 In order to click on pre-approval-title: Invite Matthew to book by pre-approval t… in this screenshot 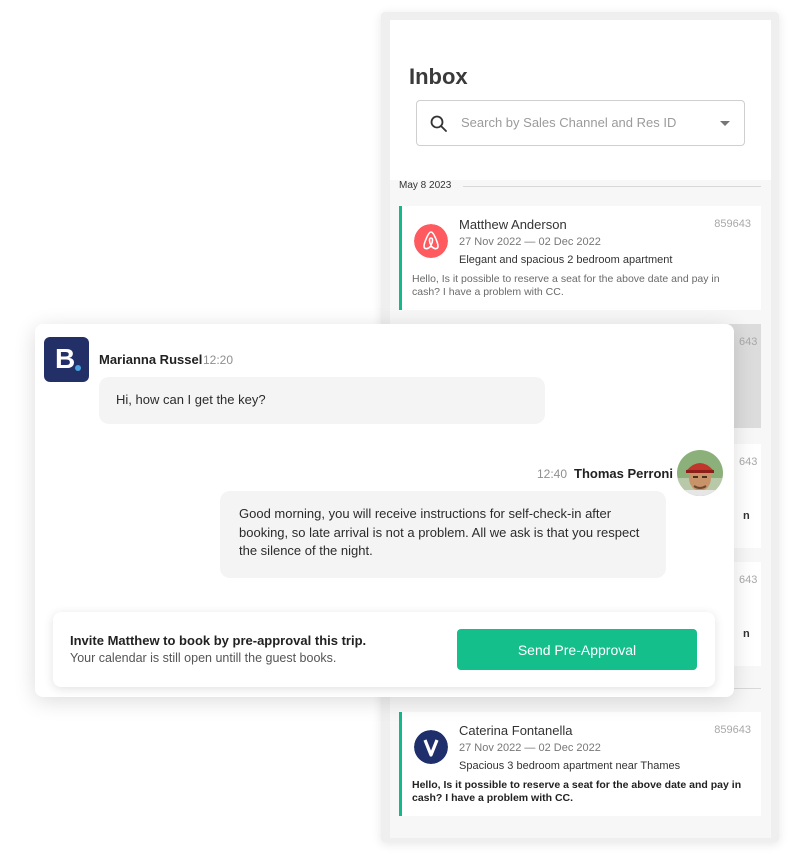, I will do `click(218, 640)`.